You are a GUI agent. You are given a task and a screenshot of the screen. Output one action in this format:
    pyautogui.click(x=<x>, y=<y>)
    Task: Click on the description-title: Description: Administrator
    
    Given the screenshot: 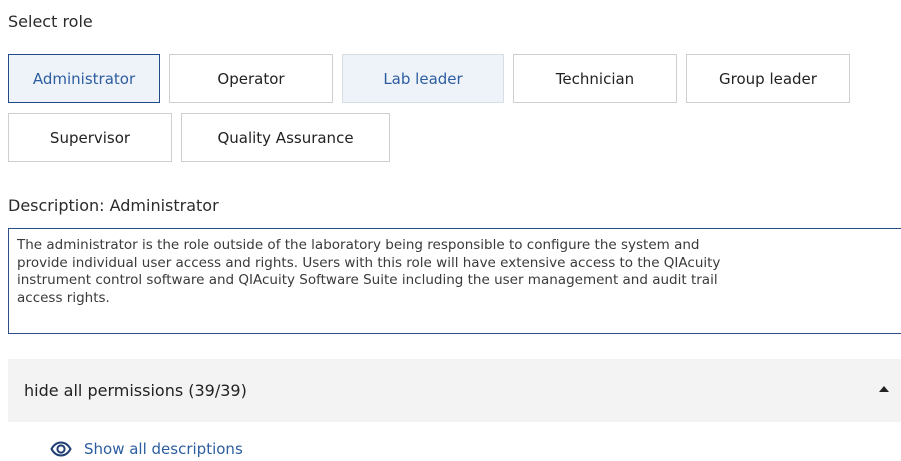 What is the action you would take?
    pyautogui.click(x=113, y=205)
    